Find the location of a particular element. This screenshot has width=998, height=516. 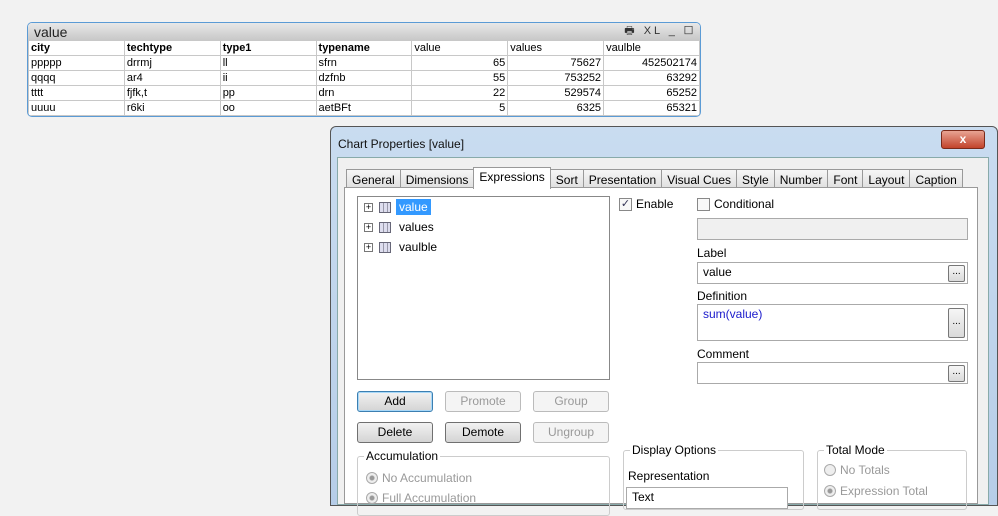

no-totals-radio: No Totals is located at coordinates (857, 470).